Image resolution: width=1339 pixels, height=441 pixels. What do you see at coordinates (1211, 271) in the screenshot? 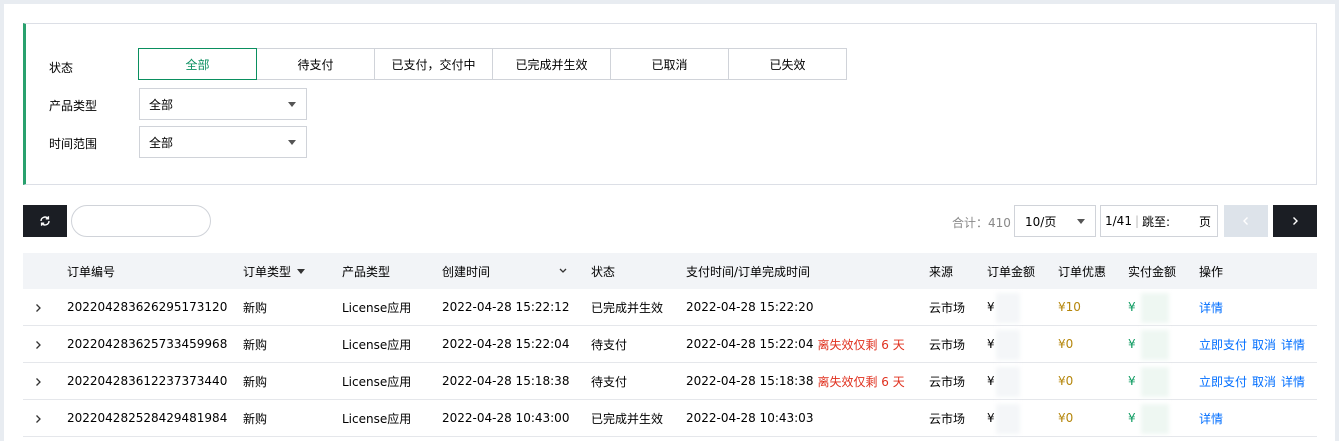
I see `header-actions: 操作` at bounding box center [1211, 271].